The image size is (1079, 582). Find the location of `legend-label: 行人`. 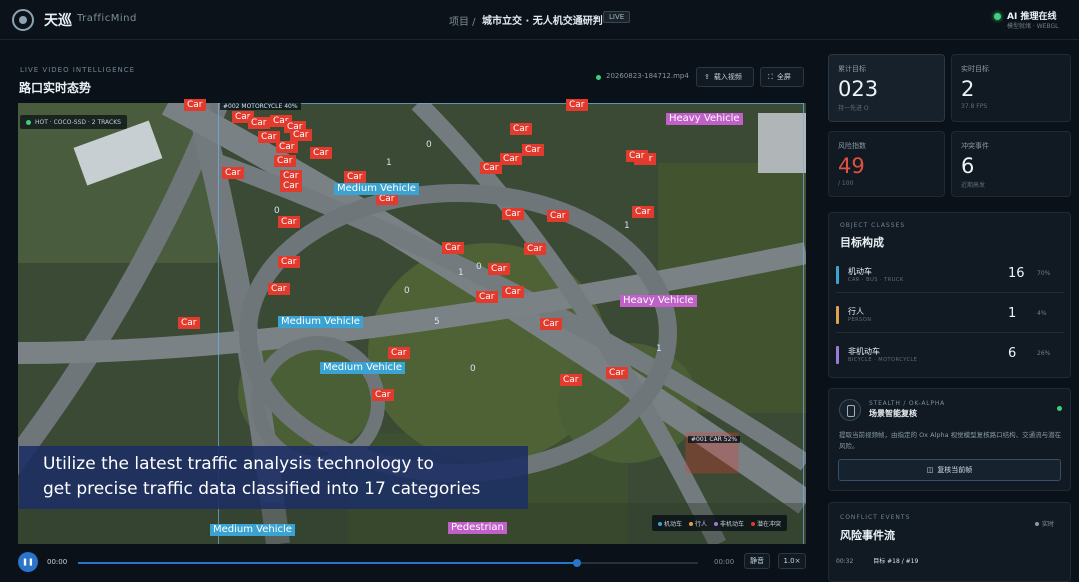

legend-label: 行人 is located at coordinates (701, 524).